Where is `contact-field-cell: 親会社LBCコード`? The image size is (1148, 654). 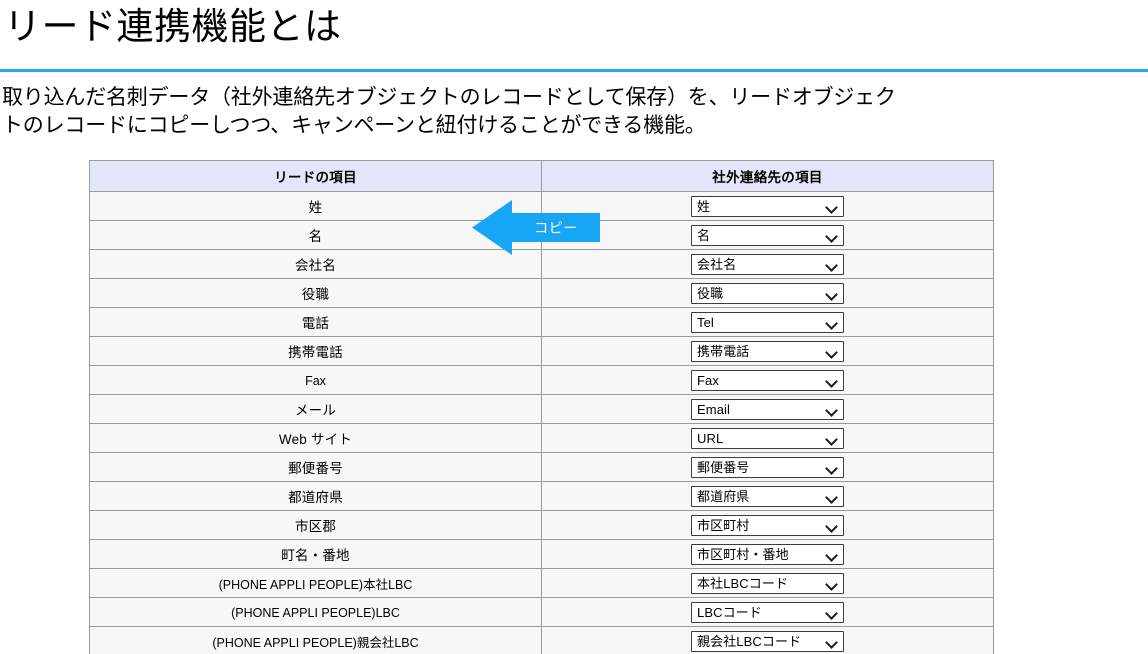 contact-field-cell: 親会社LBCコード is located at coordinates (767, 640).